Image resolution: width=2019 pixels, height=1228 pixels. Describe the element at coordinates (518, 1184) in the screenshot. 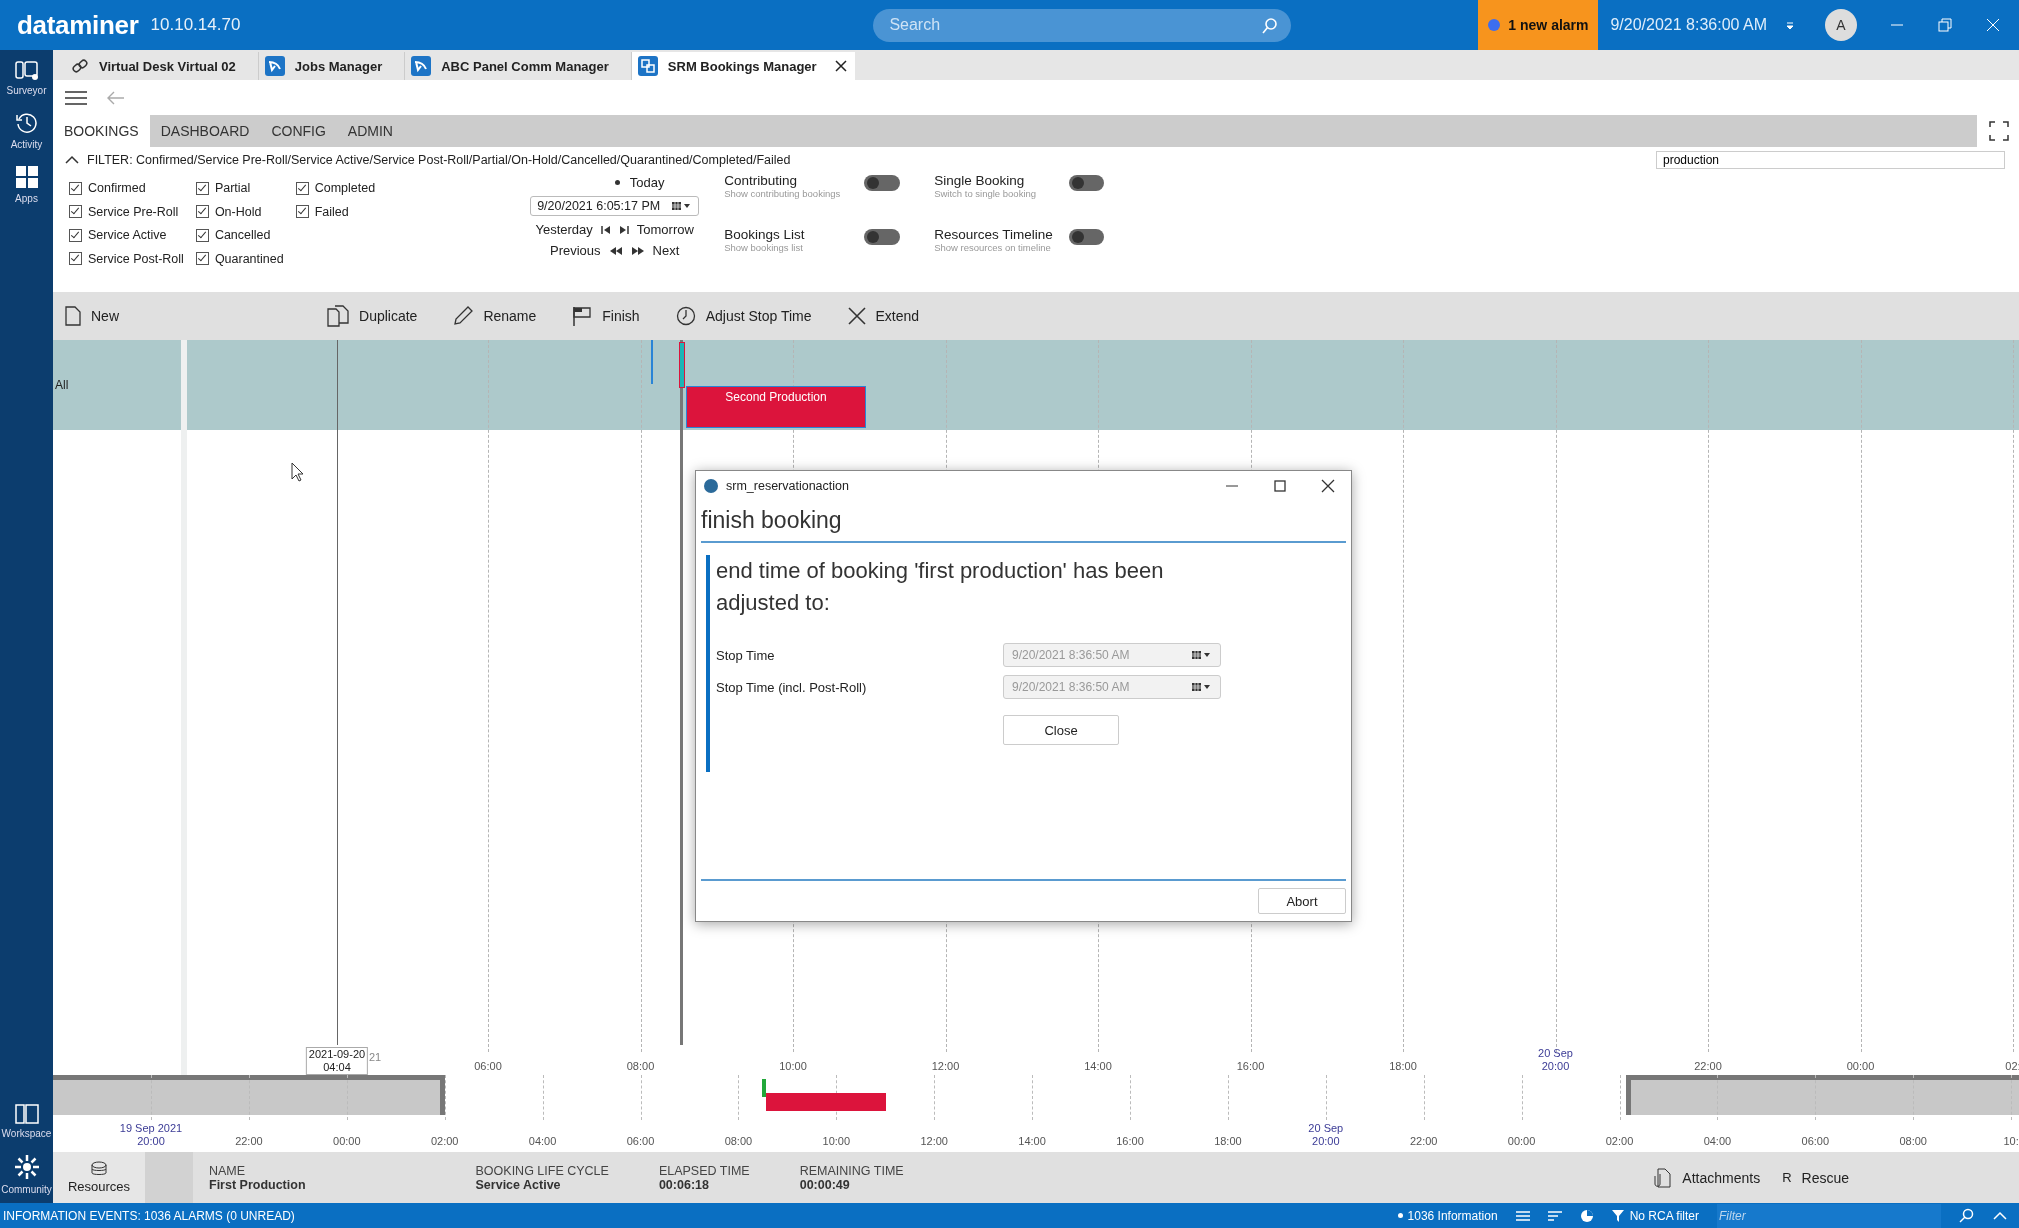

I see `info-value: Service Active` at that location.